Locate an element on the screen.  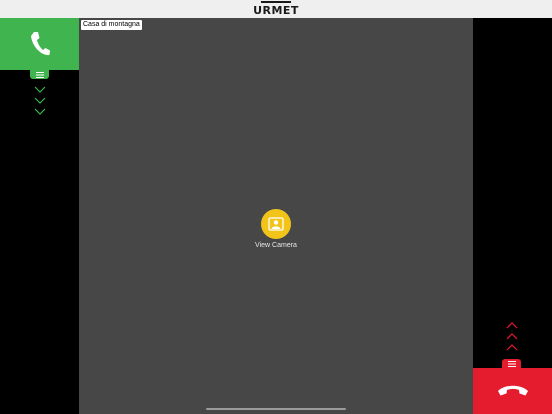
phone-icon is located at coordinates (40, 44).